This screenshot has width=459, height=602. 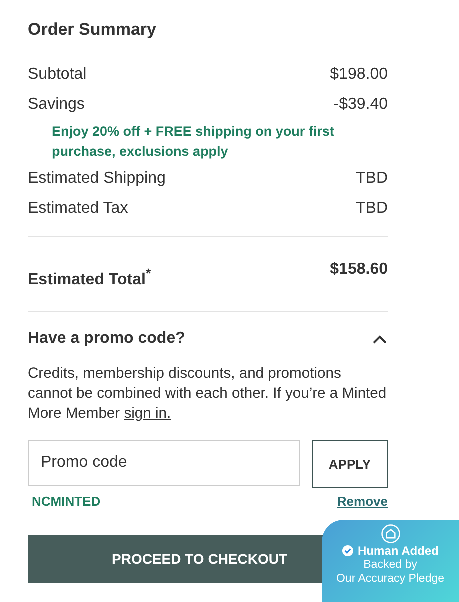 What do you see at coordinates (93, 30) in the screenshot?
I see `summary-title: Order Summary` at bounding box center [93, 30].